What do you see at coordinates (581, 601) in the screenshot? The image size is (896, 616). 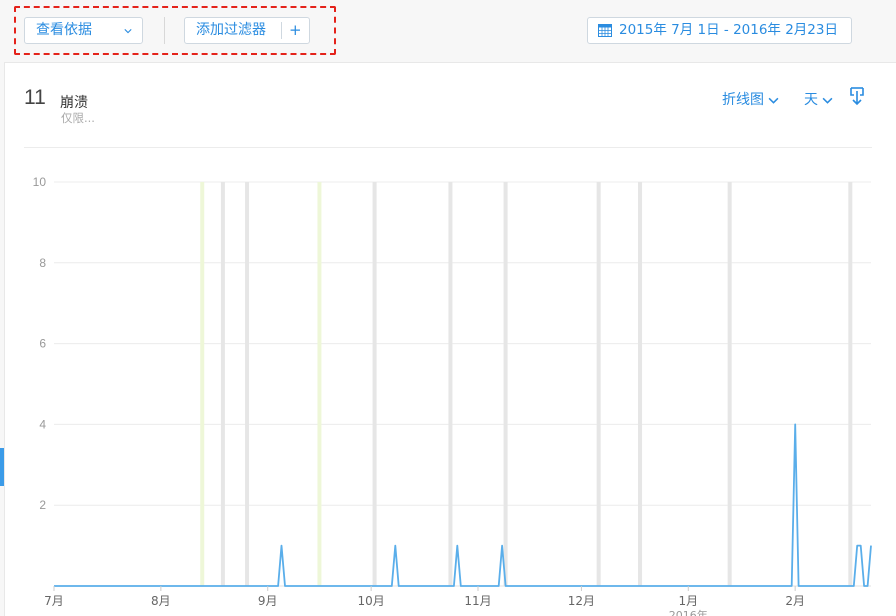 I see `x-tick-label: 12月` at bounding box center [581, 601].